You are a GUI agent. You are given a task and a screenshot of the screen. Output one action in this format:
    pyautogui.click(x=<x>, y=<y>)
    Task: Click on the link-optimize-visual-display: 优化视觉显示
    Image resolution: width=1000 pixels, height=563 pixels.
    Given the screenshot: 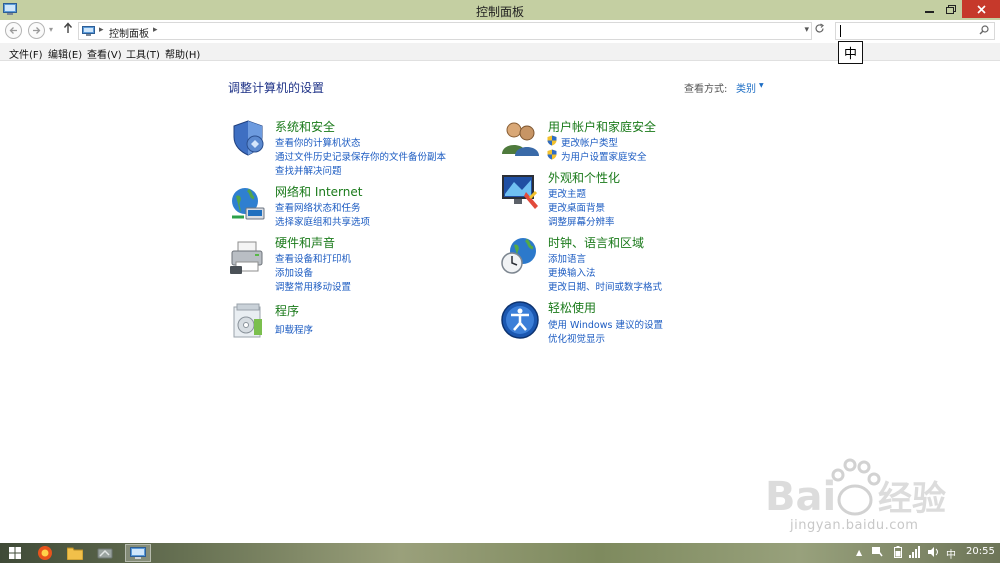 What is the action you would take?
    pyautogui.click(x=576, y=338)
    